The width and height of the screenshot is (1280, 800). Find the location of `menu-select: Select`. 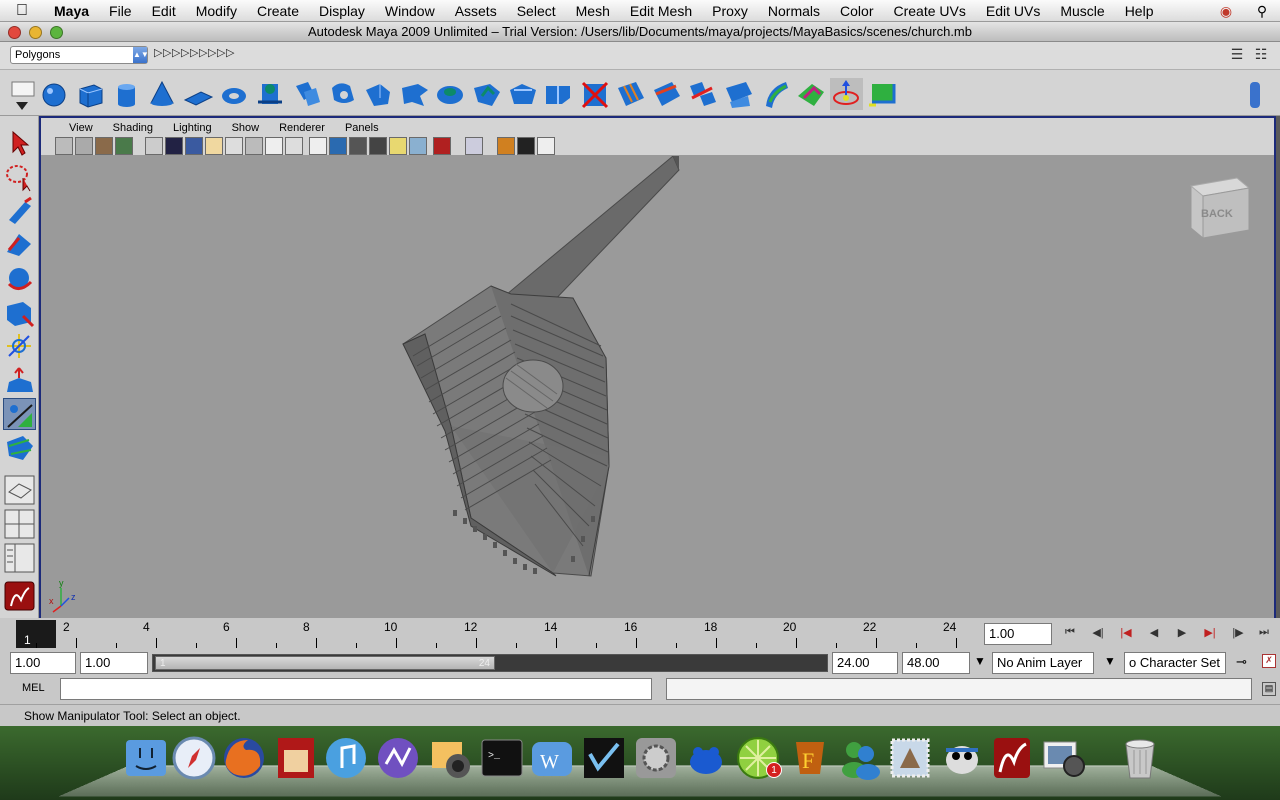

menu-select: Select is located at coordinates (536, 11).